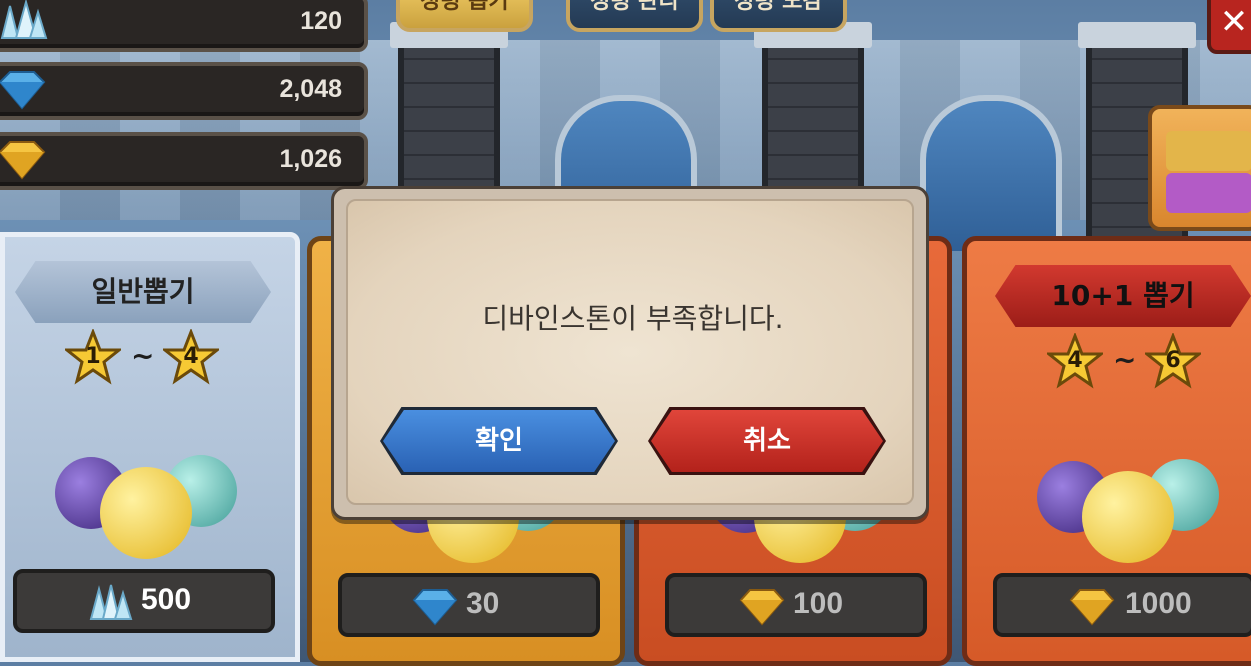 The height and width of the screenshot is (666, 1251). Describe the element at coordinates (483, 603) in the screenshot. I see `price-value: 30` at that location.